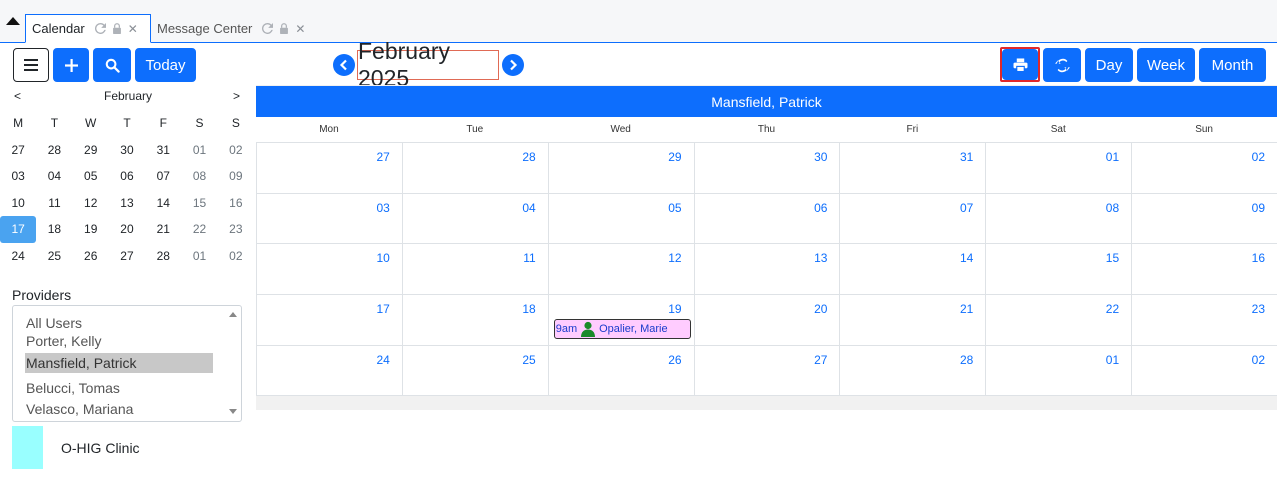 The width and height of the screenshot is (1277, 490). Describe the element at coordinates (528, 360) in the screenshot. I see `day-number: 25` at that location.